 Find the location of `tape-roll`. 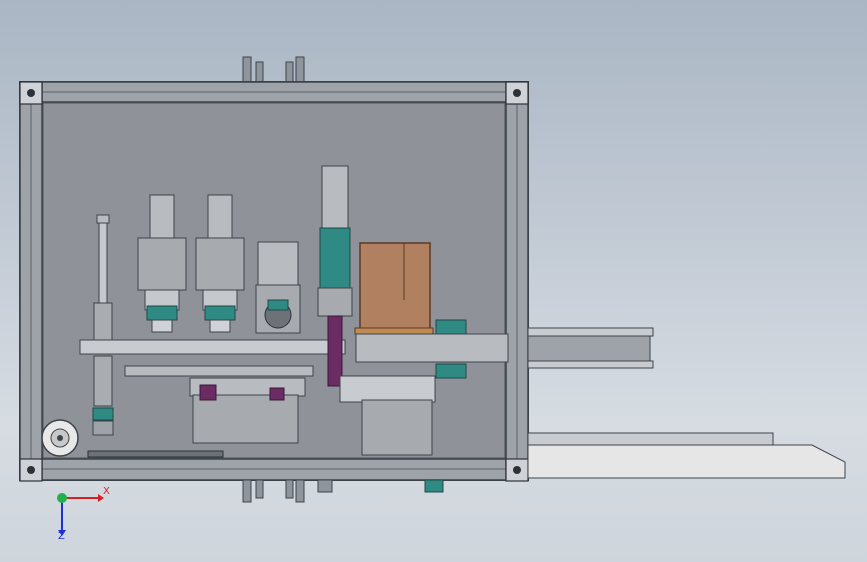

tape-roll is located at coordinates (60, 438).